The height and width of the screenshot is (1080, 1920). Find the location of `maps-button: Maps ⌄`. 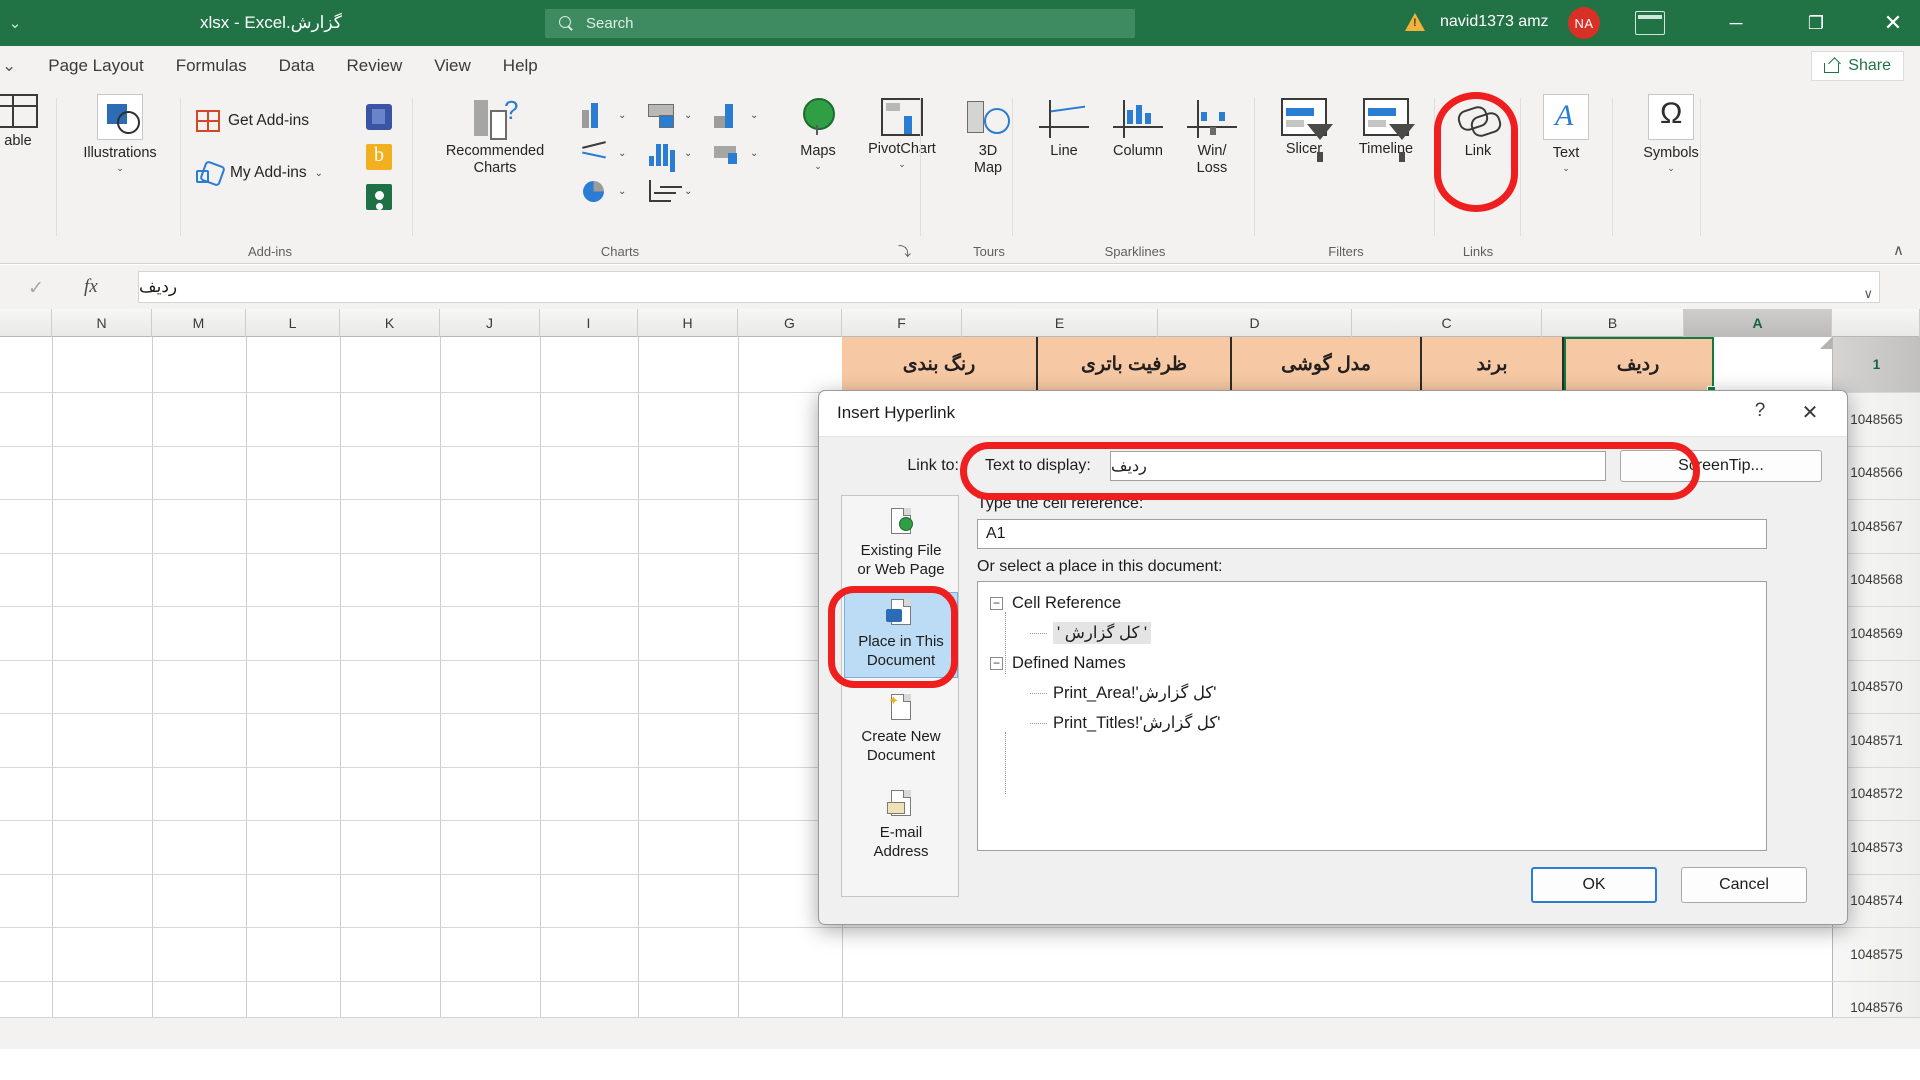

maps-button: Maps ⌄ is located at coordinates (818, 134).